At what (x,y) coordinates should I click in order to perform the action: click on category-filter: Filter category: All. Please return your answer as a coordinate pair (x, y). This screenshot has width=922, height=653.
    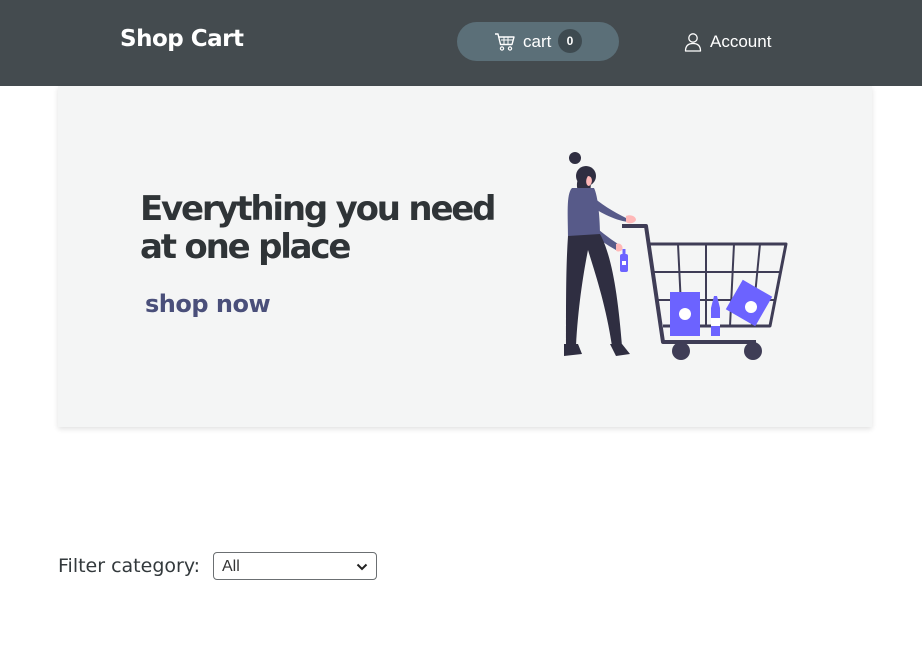
    Looking at the image, I should click on (217, 566).